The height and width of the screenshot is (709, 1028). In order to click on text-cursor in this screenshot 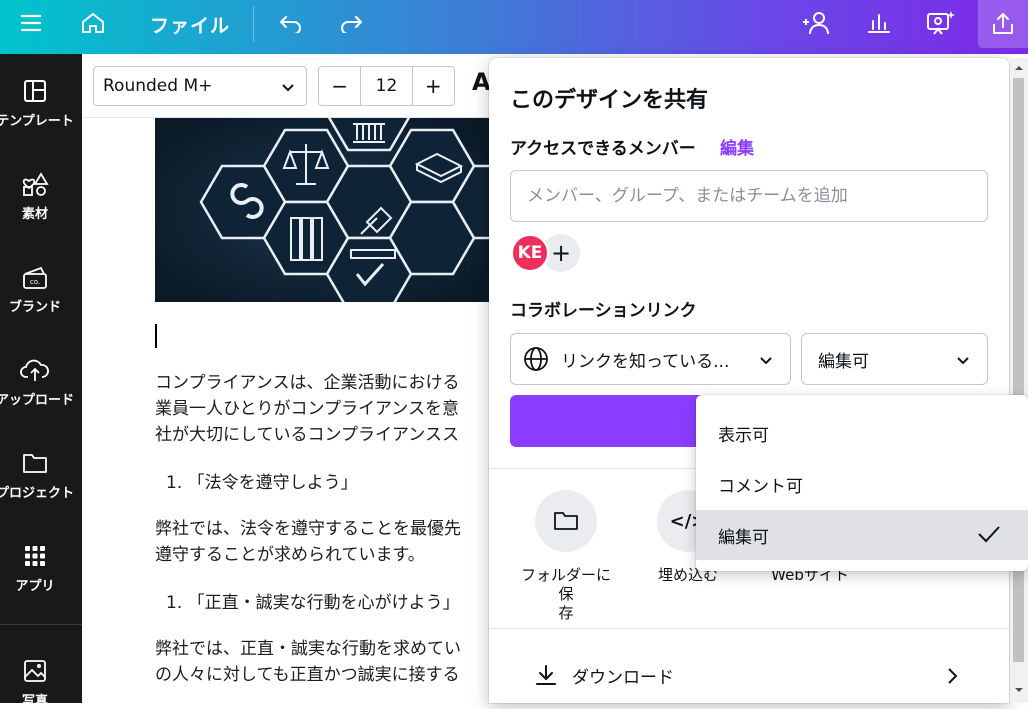, I will do `click(156, 336)`.